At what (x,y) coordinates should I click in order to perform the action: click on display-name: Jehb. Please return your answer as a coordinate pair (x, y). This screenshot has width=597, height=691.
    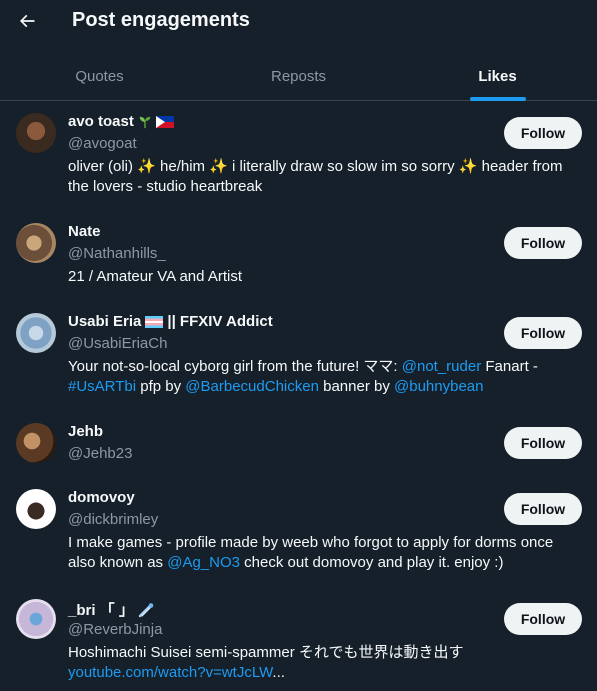
    Looking at the image, I should click on (85, 431).